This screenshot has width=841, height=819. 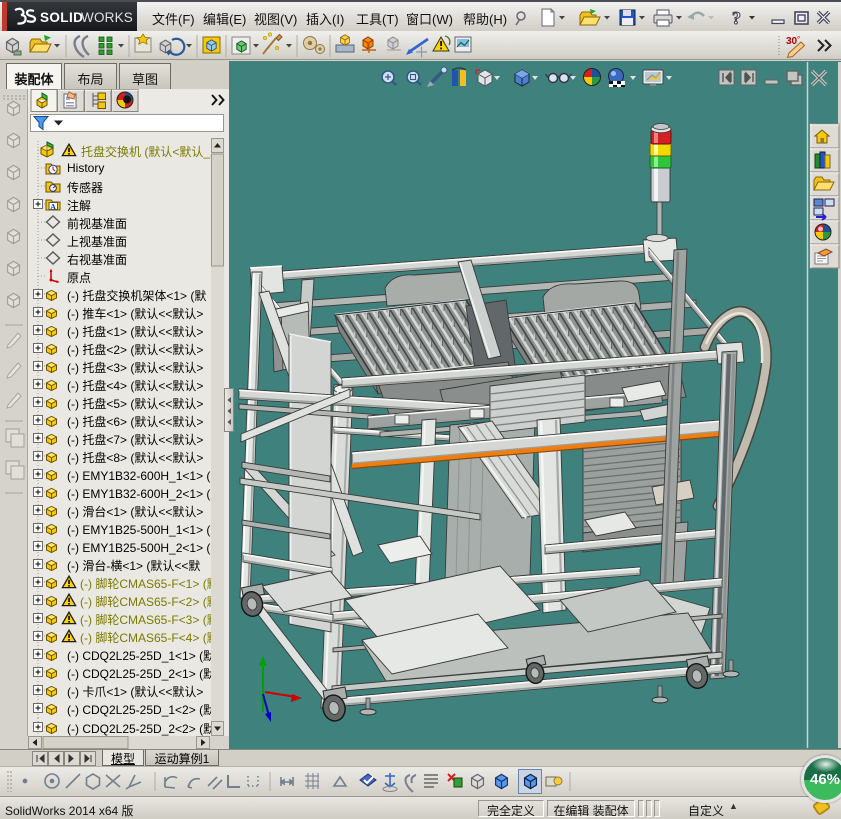 What do you see at coordinates (53, 206) in the screenshot?
I see `svg-text: A` at bounding box center [53, 206].